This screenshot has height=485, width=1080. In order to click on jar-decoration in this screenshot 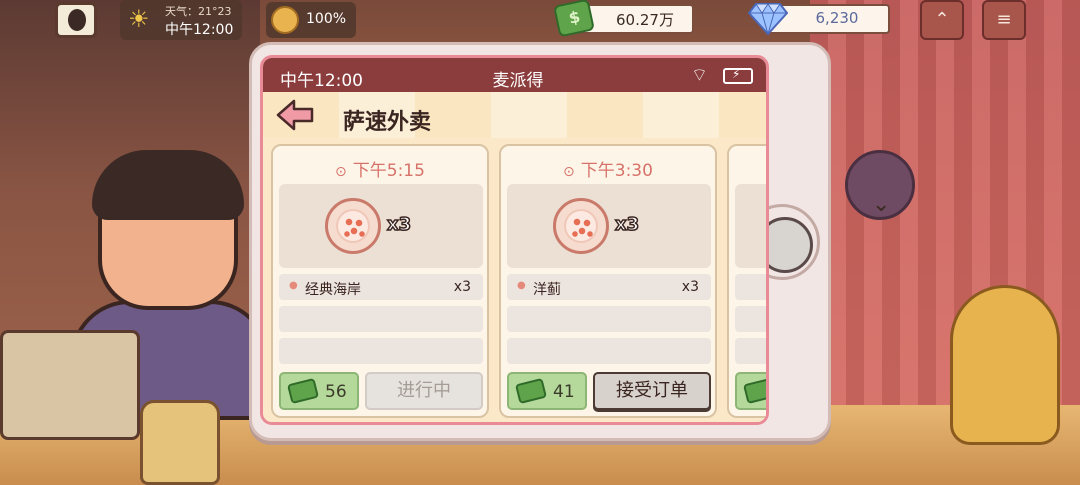, I will do `click(180, 442)`.